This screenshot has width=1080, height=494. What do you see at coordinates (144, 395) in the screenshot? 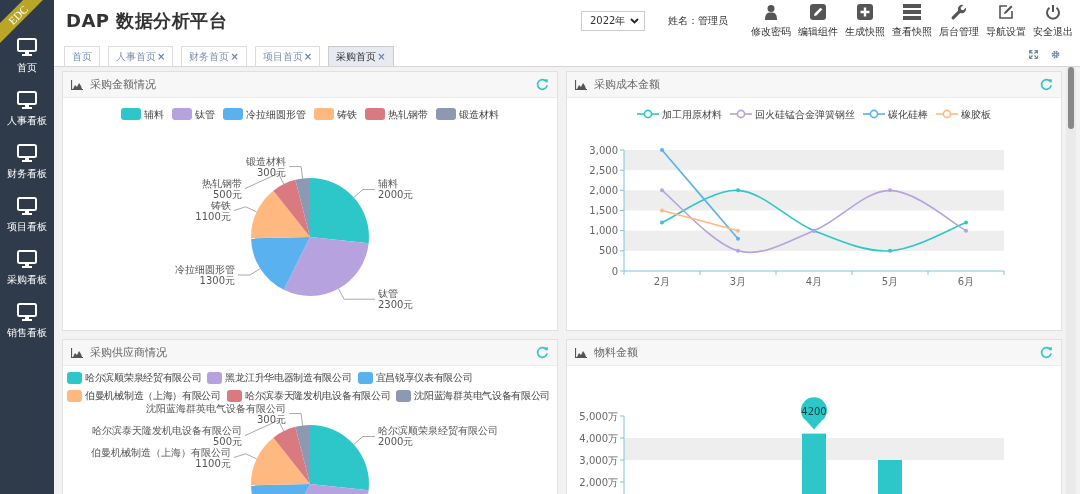
I see `legend-item: 伯曼机械制造（上海）有限公司` at bounding box center [144, 395].